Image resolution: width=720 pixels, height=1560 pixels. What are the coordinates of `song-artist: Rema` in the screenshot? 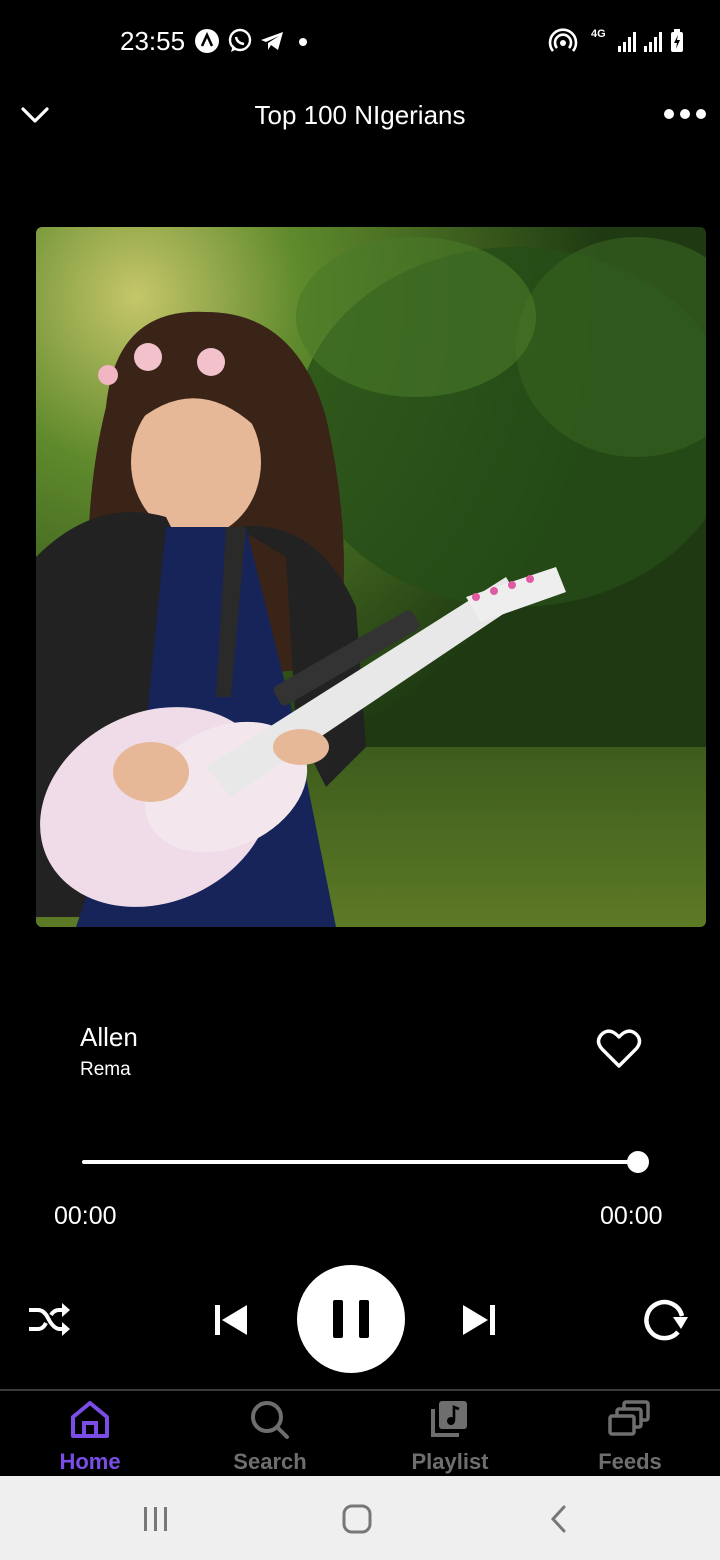 It's located at (105, 1069).